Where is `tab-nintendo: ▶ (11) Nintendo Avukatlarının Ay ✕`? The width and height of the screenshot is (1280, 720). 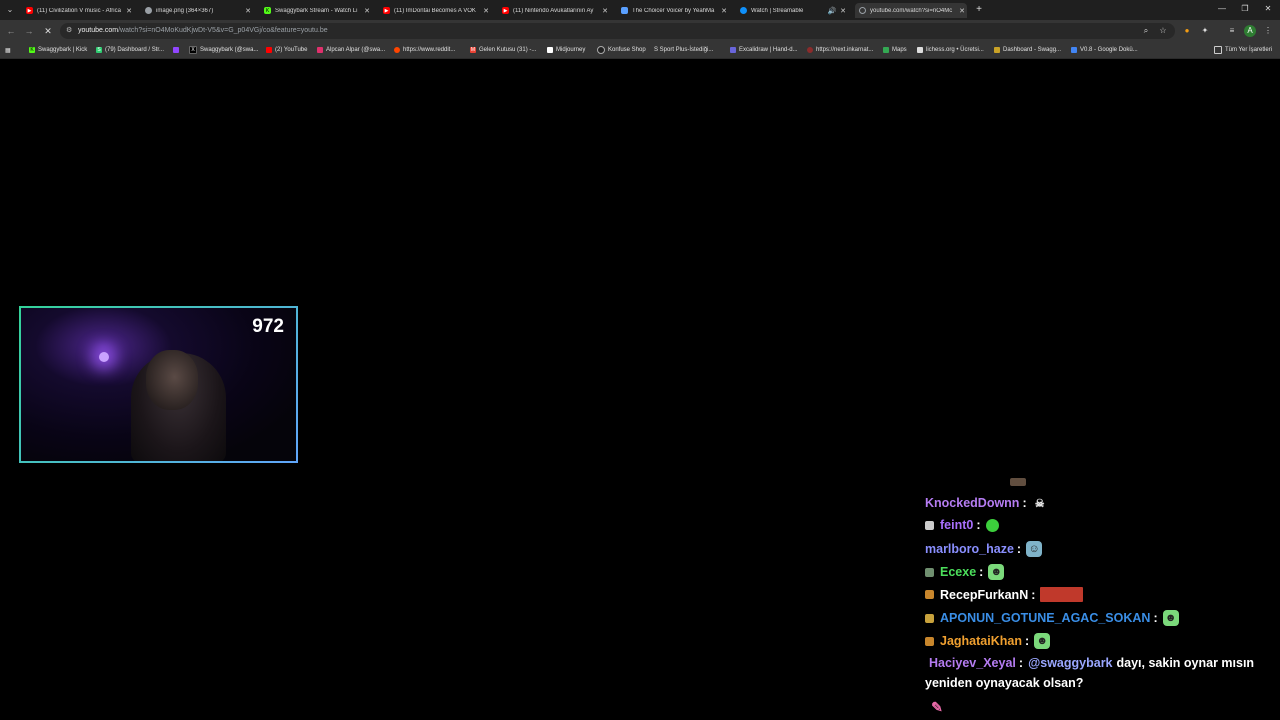 tab-nintendo: ▶ (11) Nintendo Avukatlarının Ay ✕ is located at coordinates (554, 10).